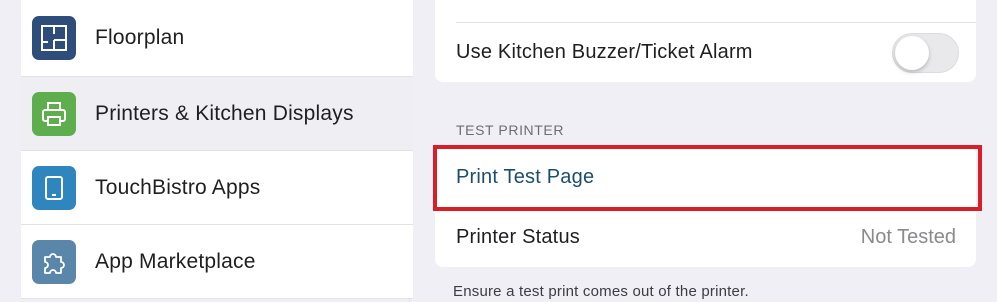  I want to click on settings-card: ··· Use Kitchen Buzzer/Ticket Alarm, so click(705, 41).